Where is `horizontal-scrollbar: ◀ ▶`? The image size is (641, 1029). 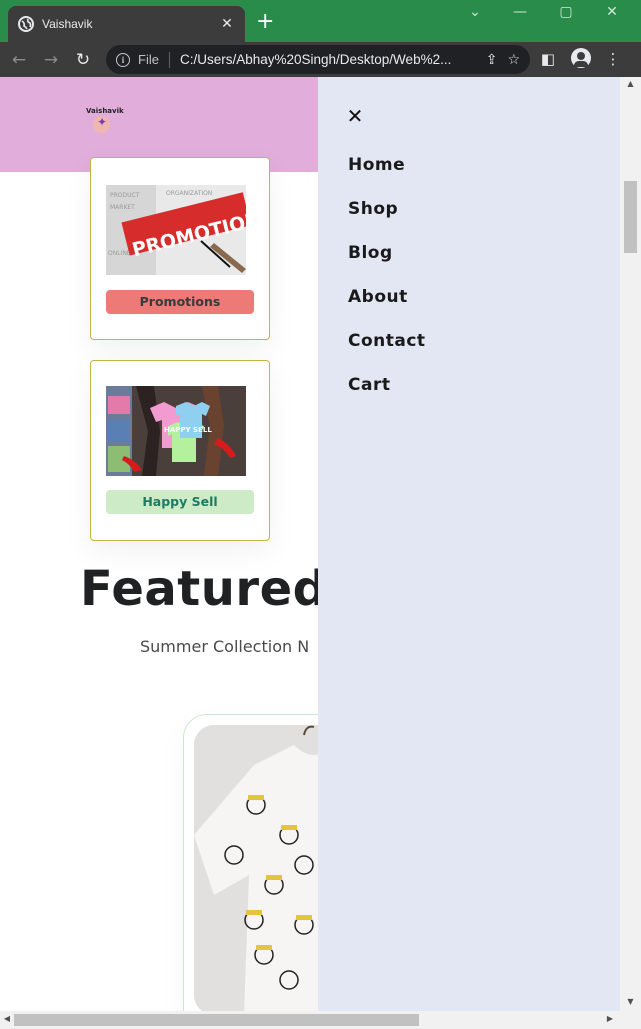 horizontal-scrollbar: ◀ ▶ is located at coordinates (320, 1020).